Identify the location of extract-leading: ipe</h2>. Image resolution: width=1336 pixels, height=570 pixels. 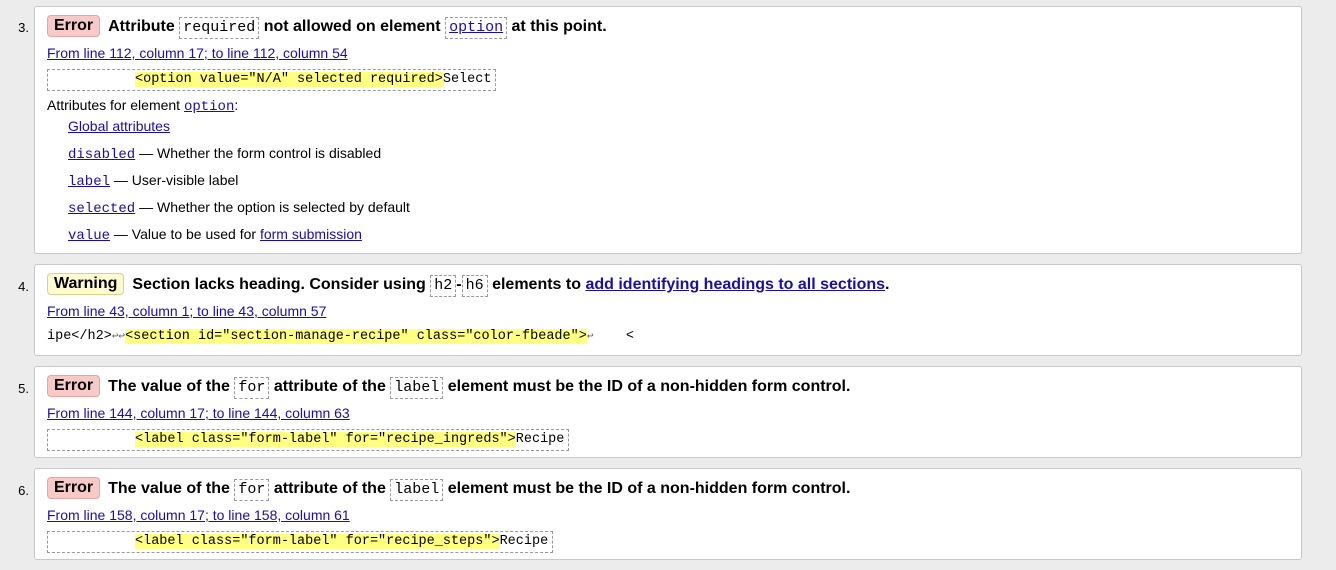
(79, 336).